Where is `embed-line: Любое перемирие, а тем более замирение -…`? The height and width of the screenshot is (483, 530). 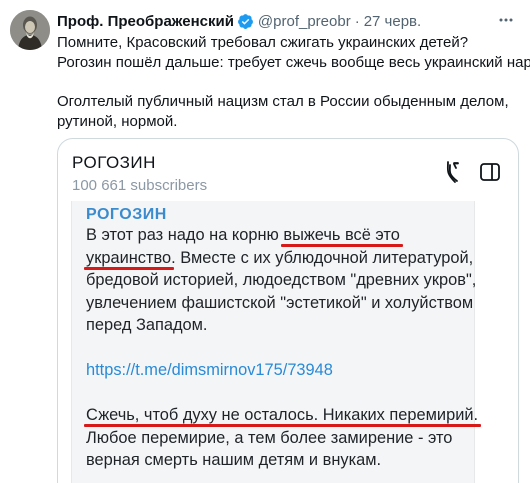 embed-line: Любое перемирие, а тем более замирение -… is located at coordinates (269, 437).